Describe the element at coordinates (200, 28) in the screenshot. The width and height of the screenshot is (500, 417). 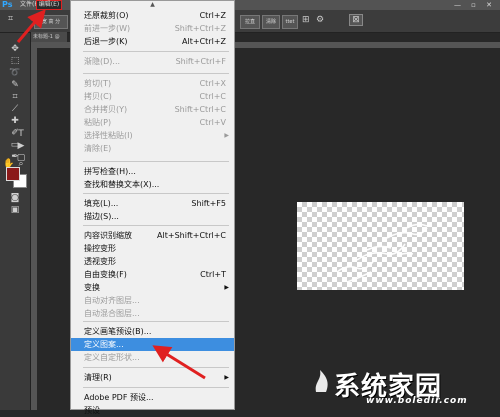
I see `menu-item-shortcut: Shift+Ctrl+Z` at that location.